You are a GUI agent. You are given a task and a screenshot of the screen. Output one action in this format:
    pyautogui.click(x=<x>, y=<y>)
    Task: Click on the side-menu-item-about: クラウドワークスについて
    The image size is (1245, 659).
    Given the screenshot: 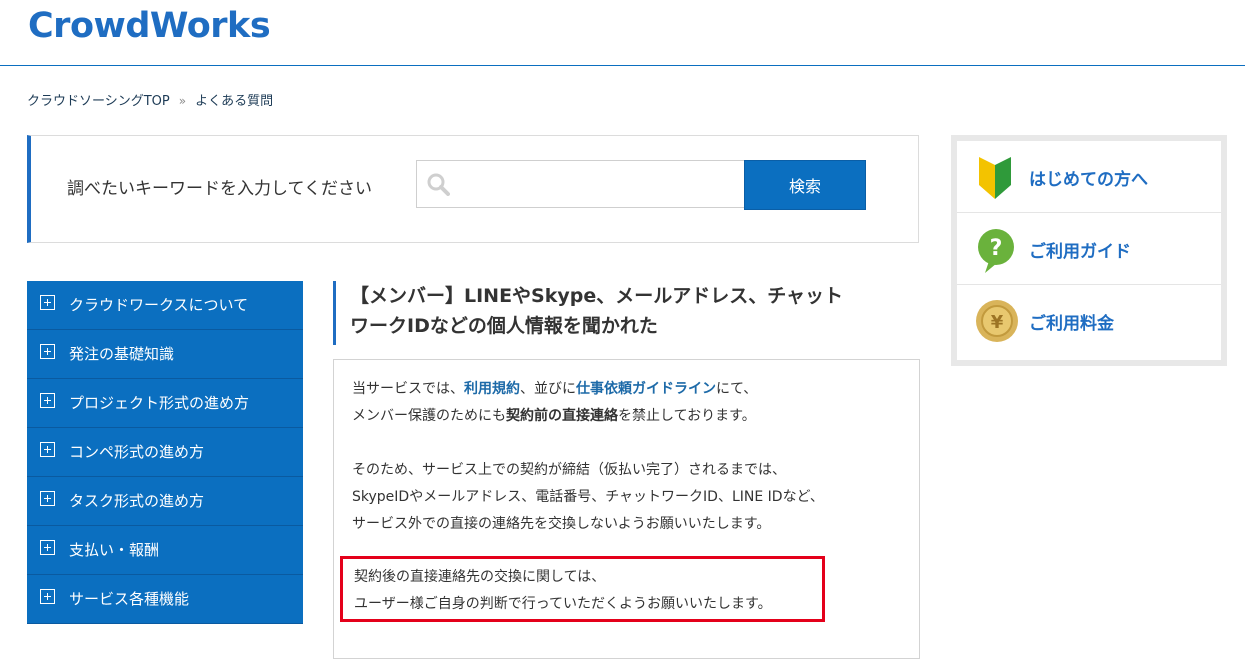 What is the action you would take?
    pyautogui.click(x=165, y=305)
    